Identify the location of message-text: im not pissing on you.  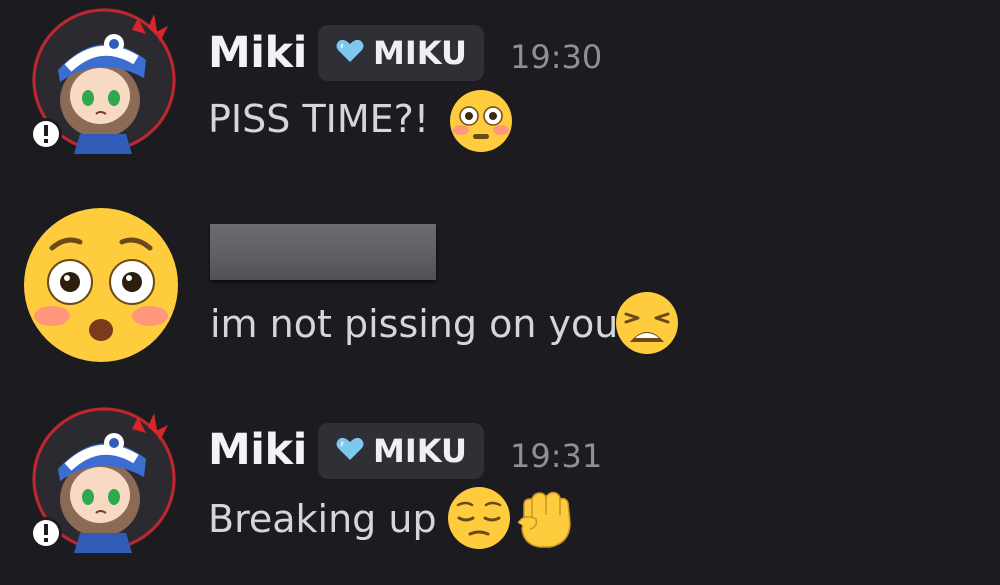
(414, 324).